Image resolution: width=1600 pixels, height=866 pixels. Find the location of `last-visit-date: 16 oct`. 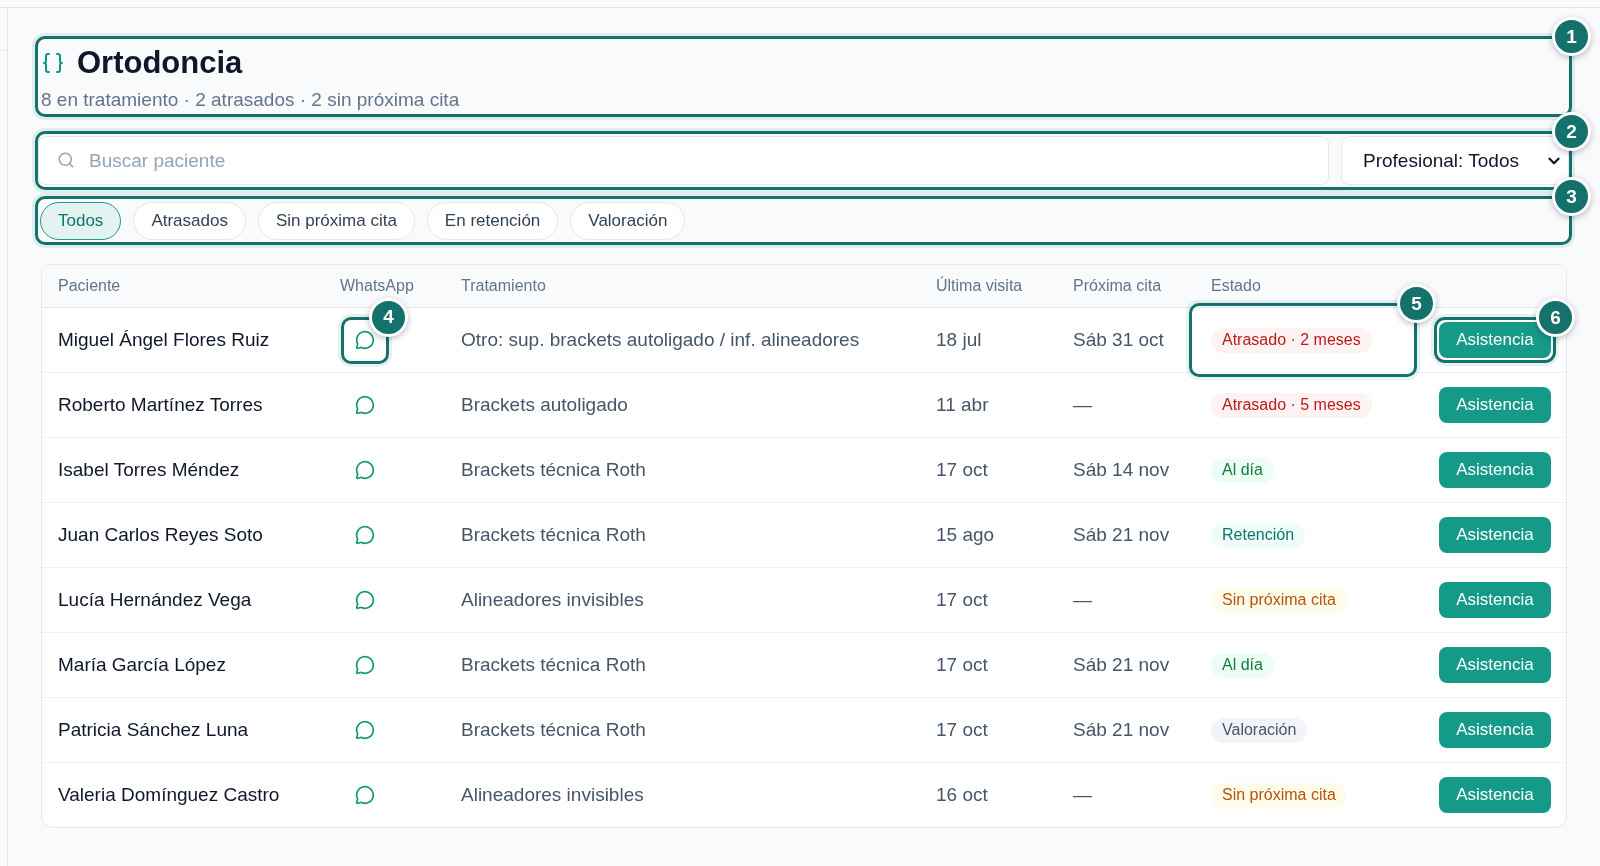

last-visit-date: 16 oct is located at coordinates (962, 795).